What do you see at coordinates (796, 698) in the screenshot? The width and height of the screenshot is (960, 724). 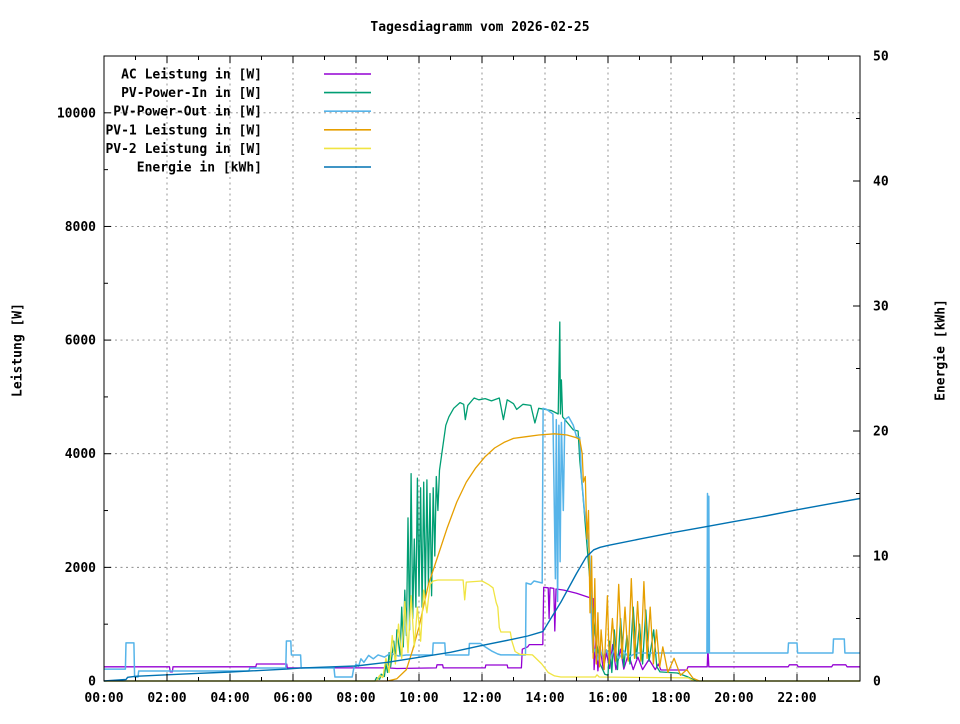 I see `x-tick-label: 22:00` at bounding box center [796, 698].